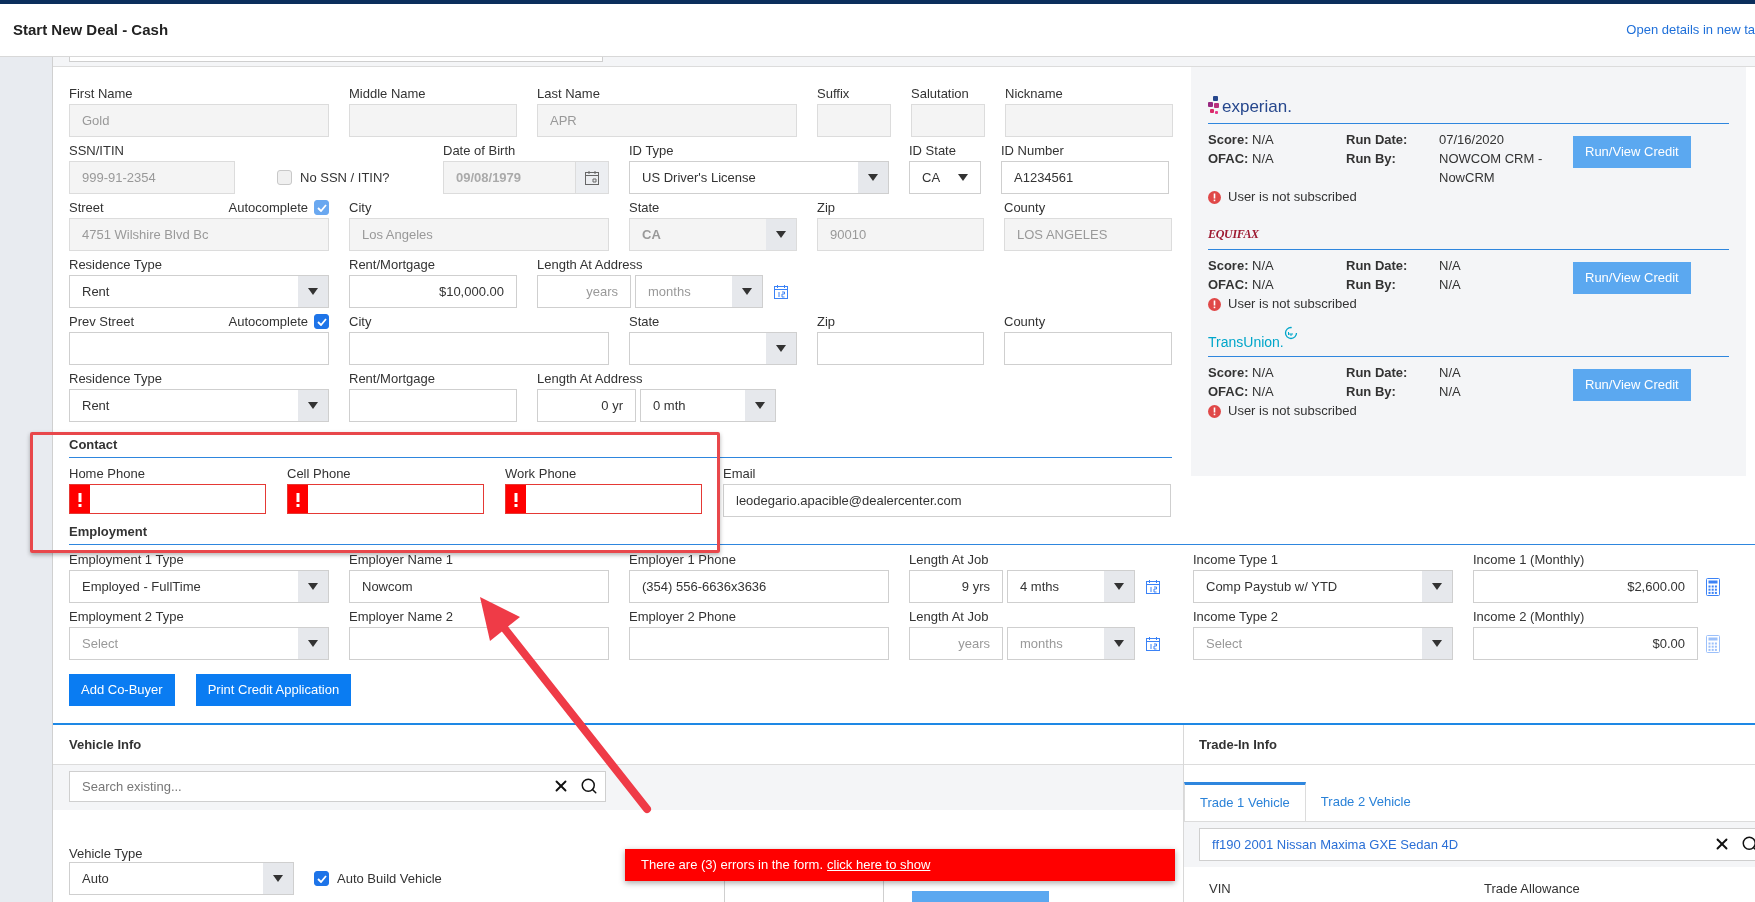 This screenshot has height=902, width=1755. Describe the element at coordinates (956, 586) in the screenshot. I see `input-field: 9 yrs` at that location.